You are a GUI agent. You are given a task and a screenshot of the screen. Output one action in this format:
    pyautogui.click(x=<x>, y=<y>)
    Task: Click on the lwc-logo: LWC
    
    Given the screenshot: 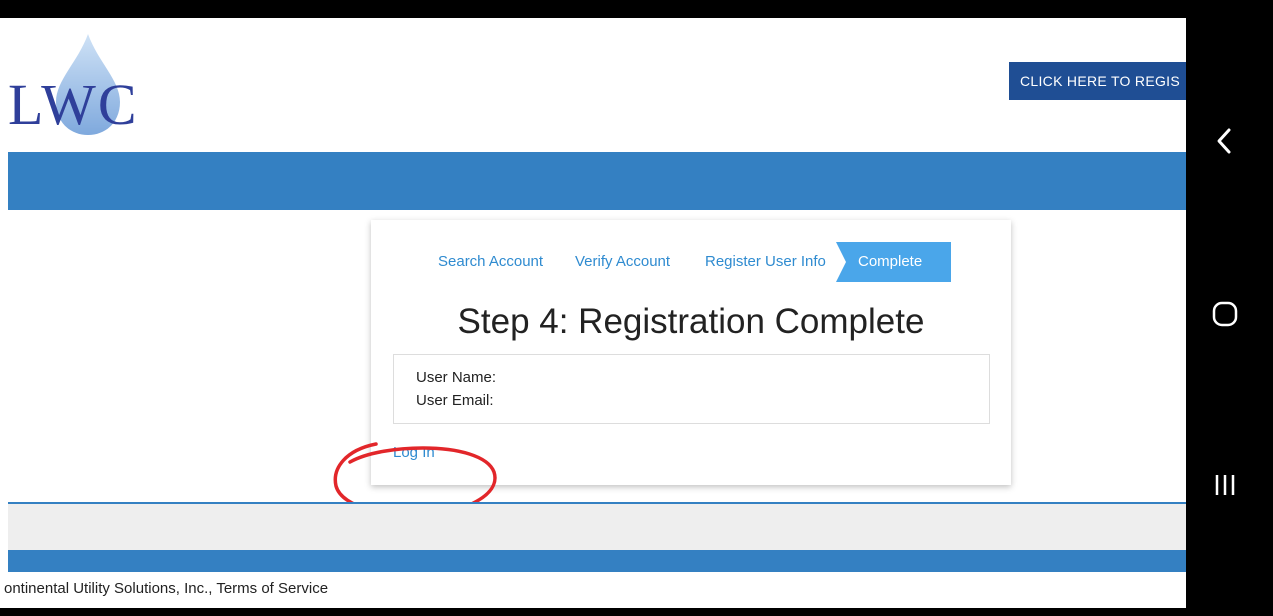 What is the action you would take?
    pyautogui.click(x=93, y=87)
    